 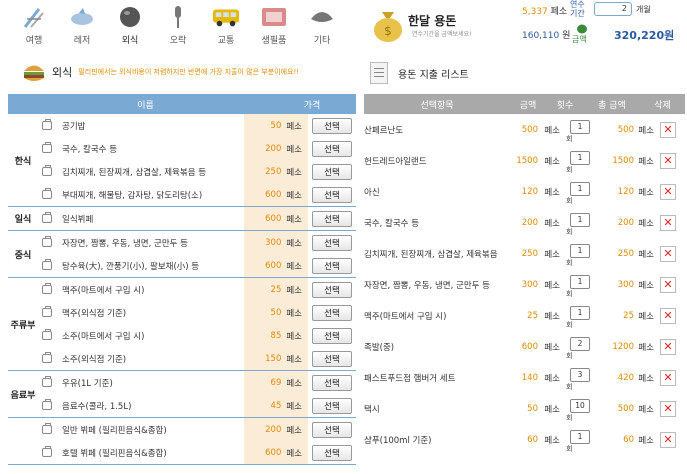 What do you see at coordinates (410, 378) in the screenshot?
I see `expense-name: 패스트푸드점 햄버거 세트` at bounding box center [410, 378].